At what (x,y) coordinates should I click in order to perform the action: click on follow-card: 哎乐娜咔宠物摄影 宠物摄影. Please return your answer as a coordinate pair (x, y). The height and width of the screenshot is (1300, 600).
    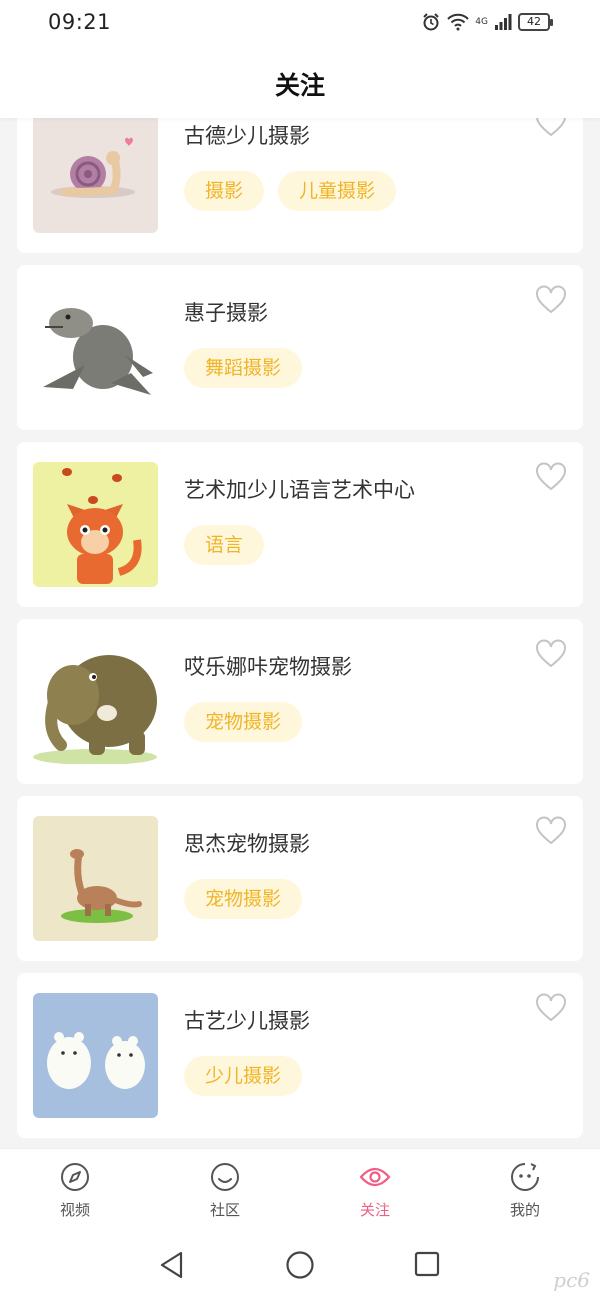
    Looking at the image, I should click on (300, 701).